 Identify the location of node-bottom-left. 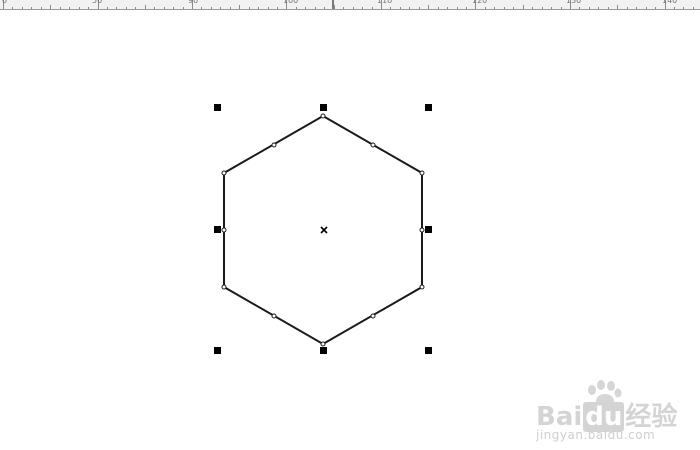
(224, 287).